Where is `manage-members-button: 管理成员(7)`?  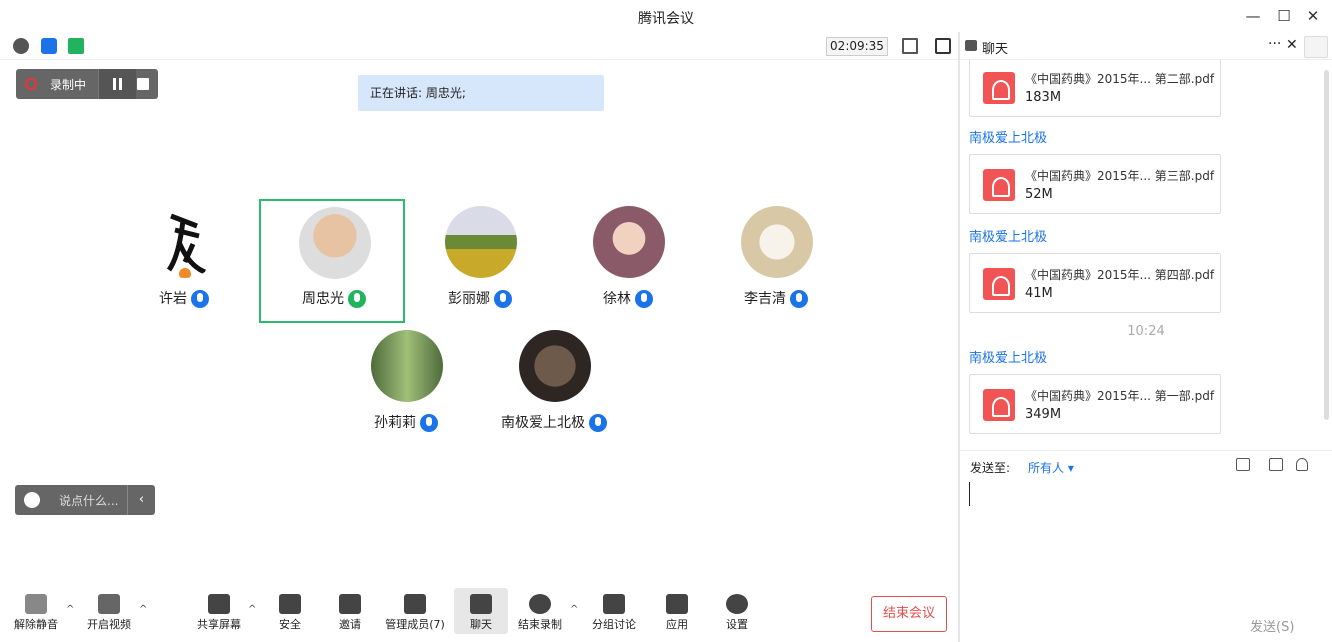
manage-members-button: 管理成员(7) is located at coordinates (415, 611).